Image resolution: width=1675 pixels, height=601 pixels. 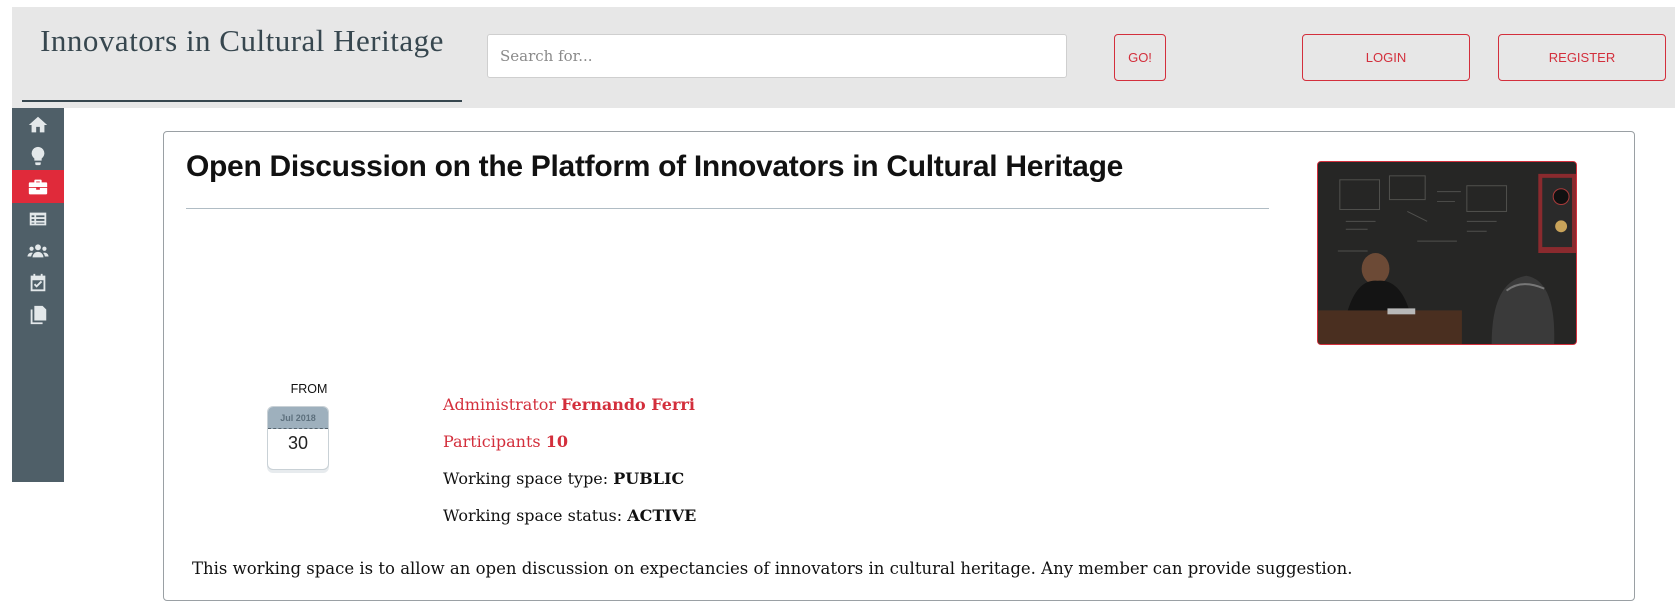 I want to click on workspace-type-row: Working space type: PUBLIC, so click(x=563, y=478).